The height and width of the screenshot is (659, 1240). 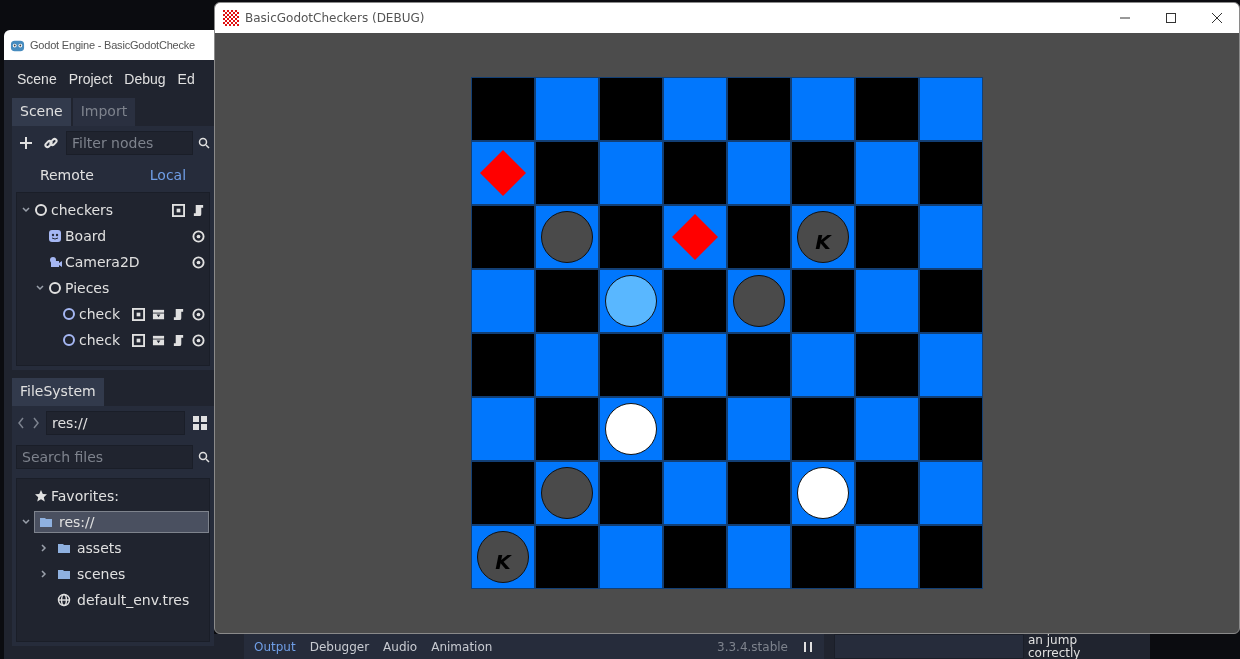 What do you see at coordinates (130, 548) in the screenshot?
I see `file-item: assets` at bounding box center [130, 548].